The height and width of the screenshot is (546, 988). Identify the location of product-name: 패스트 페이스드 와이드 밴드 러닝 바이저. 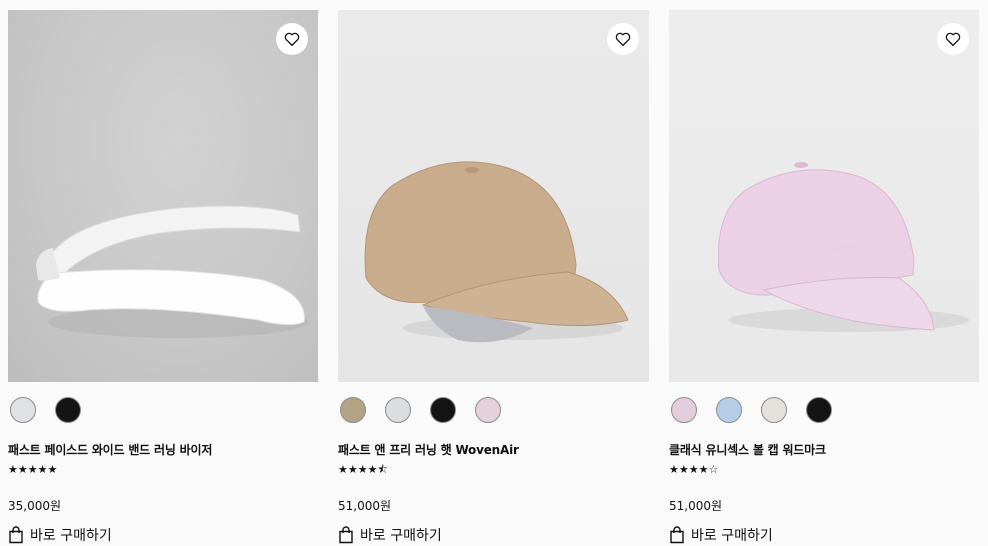
(163, 450).